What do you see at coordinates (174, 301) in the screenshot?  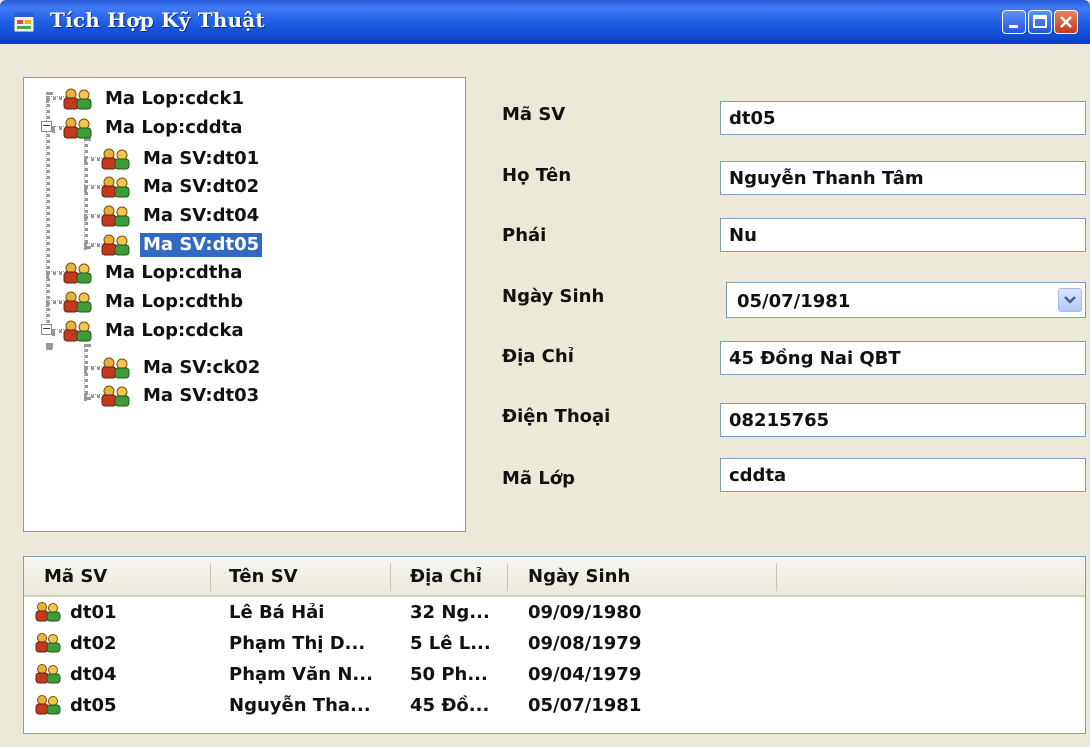 I see `tree-node-label: Ma Lop:cdthb` at bounding box center [174, 301].